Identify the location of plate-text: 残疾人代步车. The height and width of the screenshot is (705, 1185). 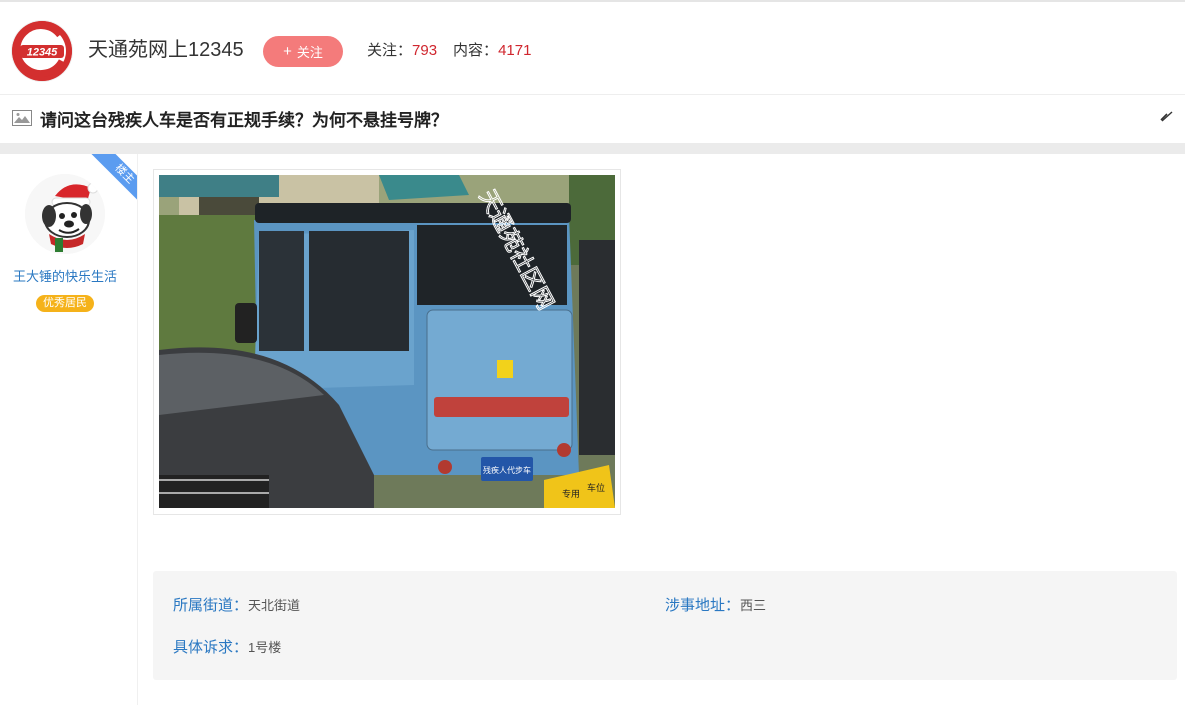
(507, 470).